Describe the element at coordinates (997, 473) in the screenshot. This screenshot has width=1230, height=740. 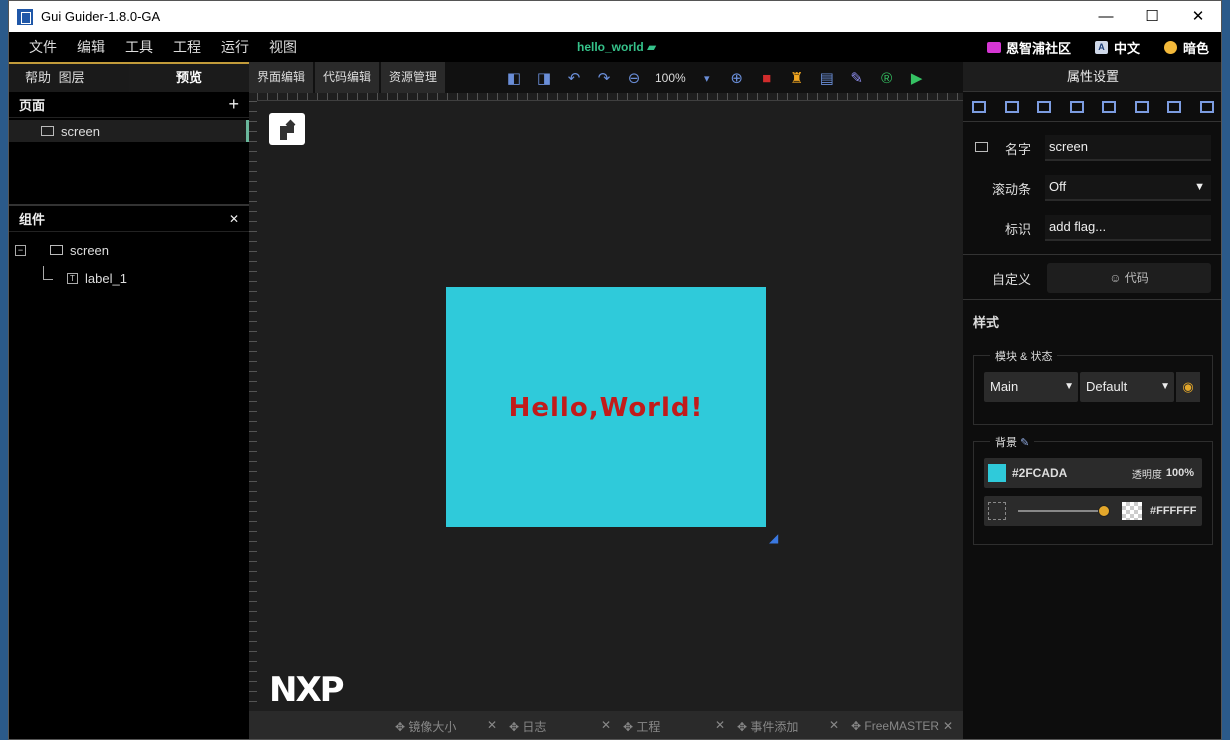
I see `color-swatch` at that location.